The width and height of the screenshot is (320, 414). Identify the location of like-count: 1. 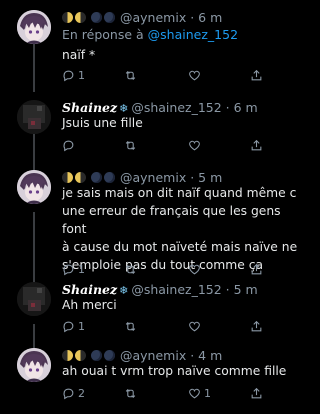
(207, 393).